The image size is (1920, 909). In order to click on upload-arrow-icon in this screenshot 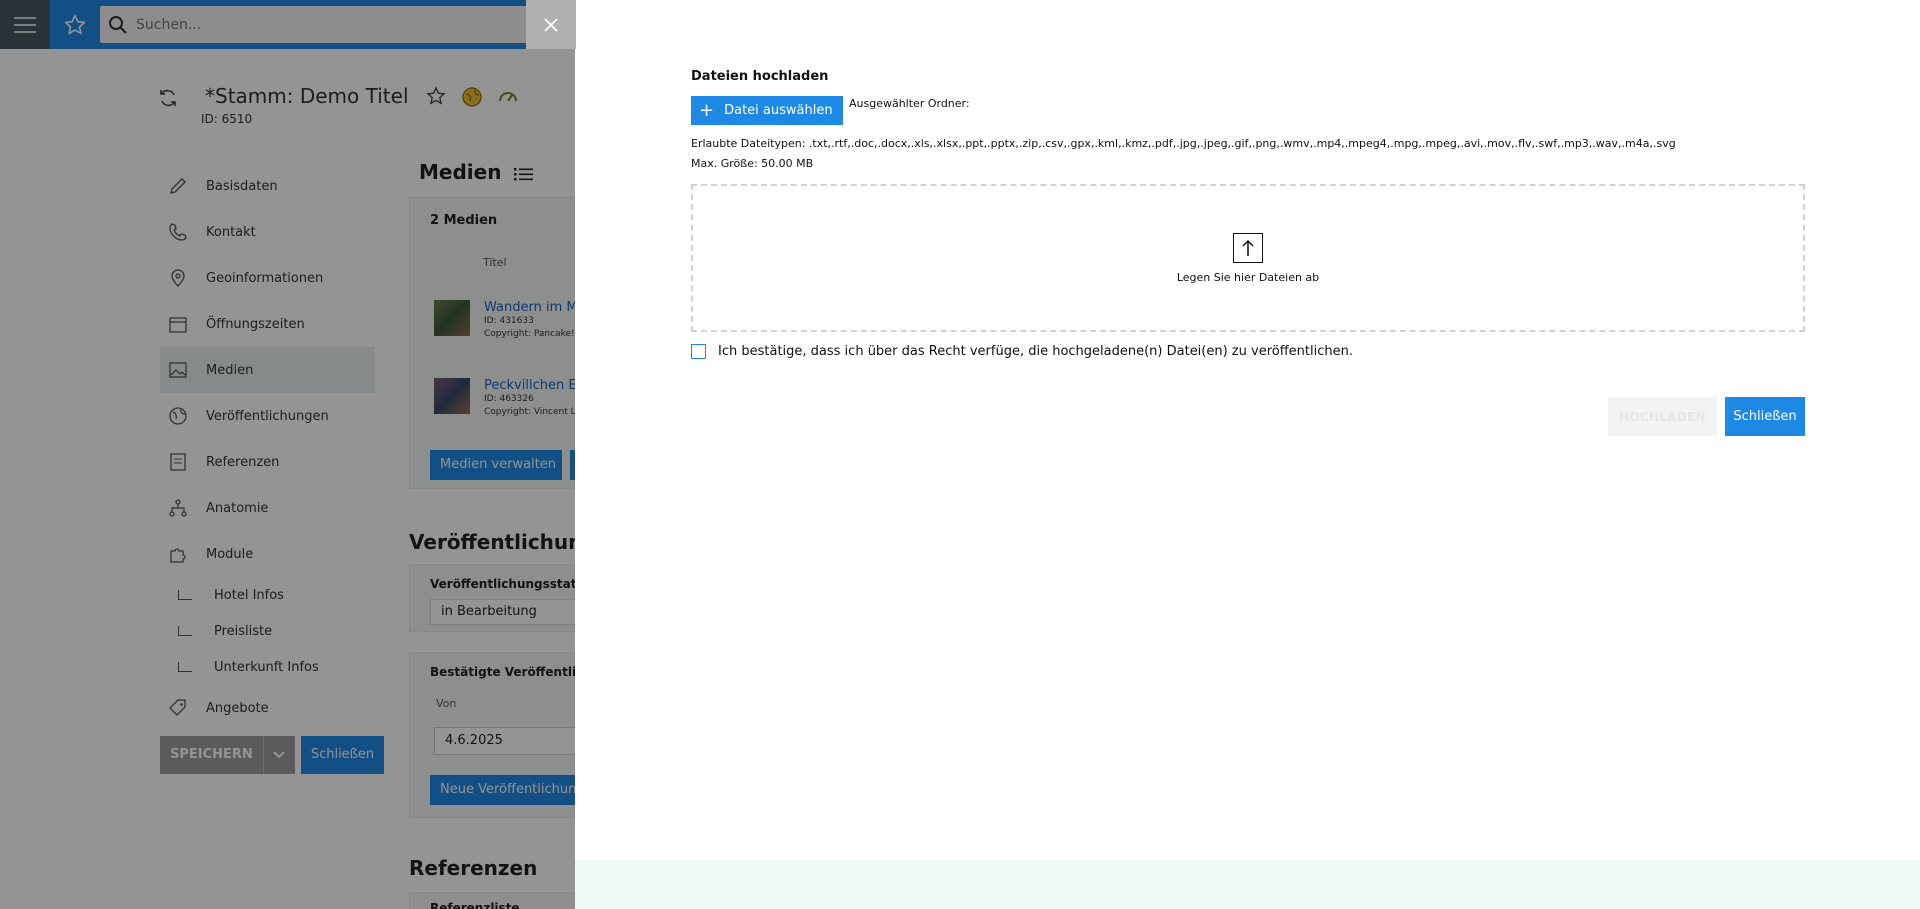, I will do `click(1248, 247)`.